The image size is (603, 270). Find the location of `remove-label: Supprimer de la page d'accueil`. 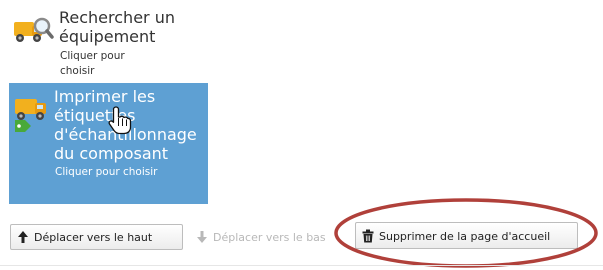

remove-label: Supprimer de la page d'accueil is located at coordinates (465, 236).